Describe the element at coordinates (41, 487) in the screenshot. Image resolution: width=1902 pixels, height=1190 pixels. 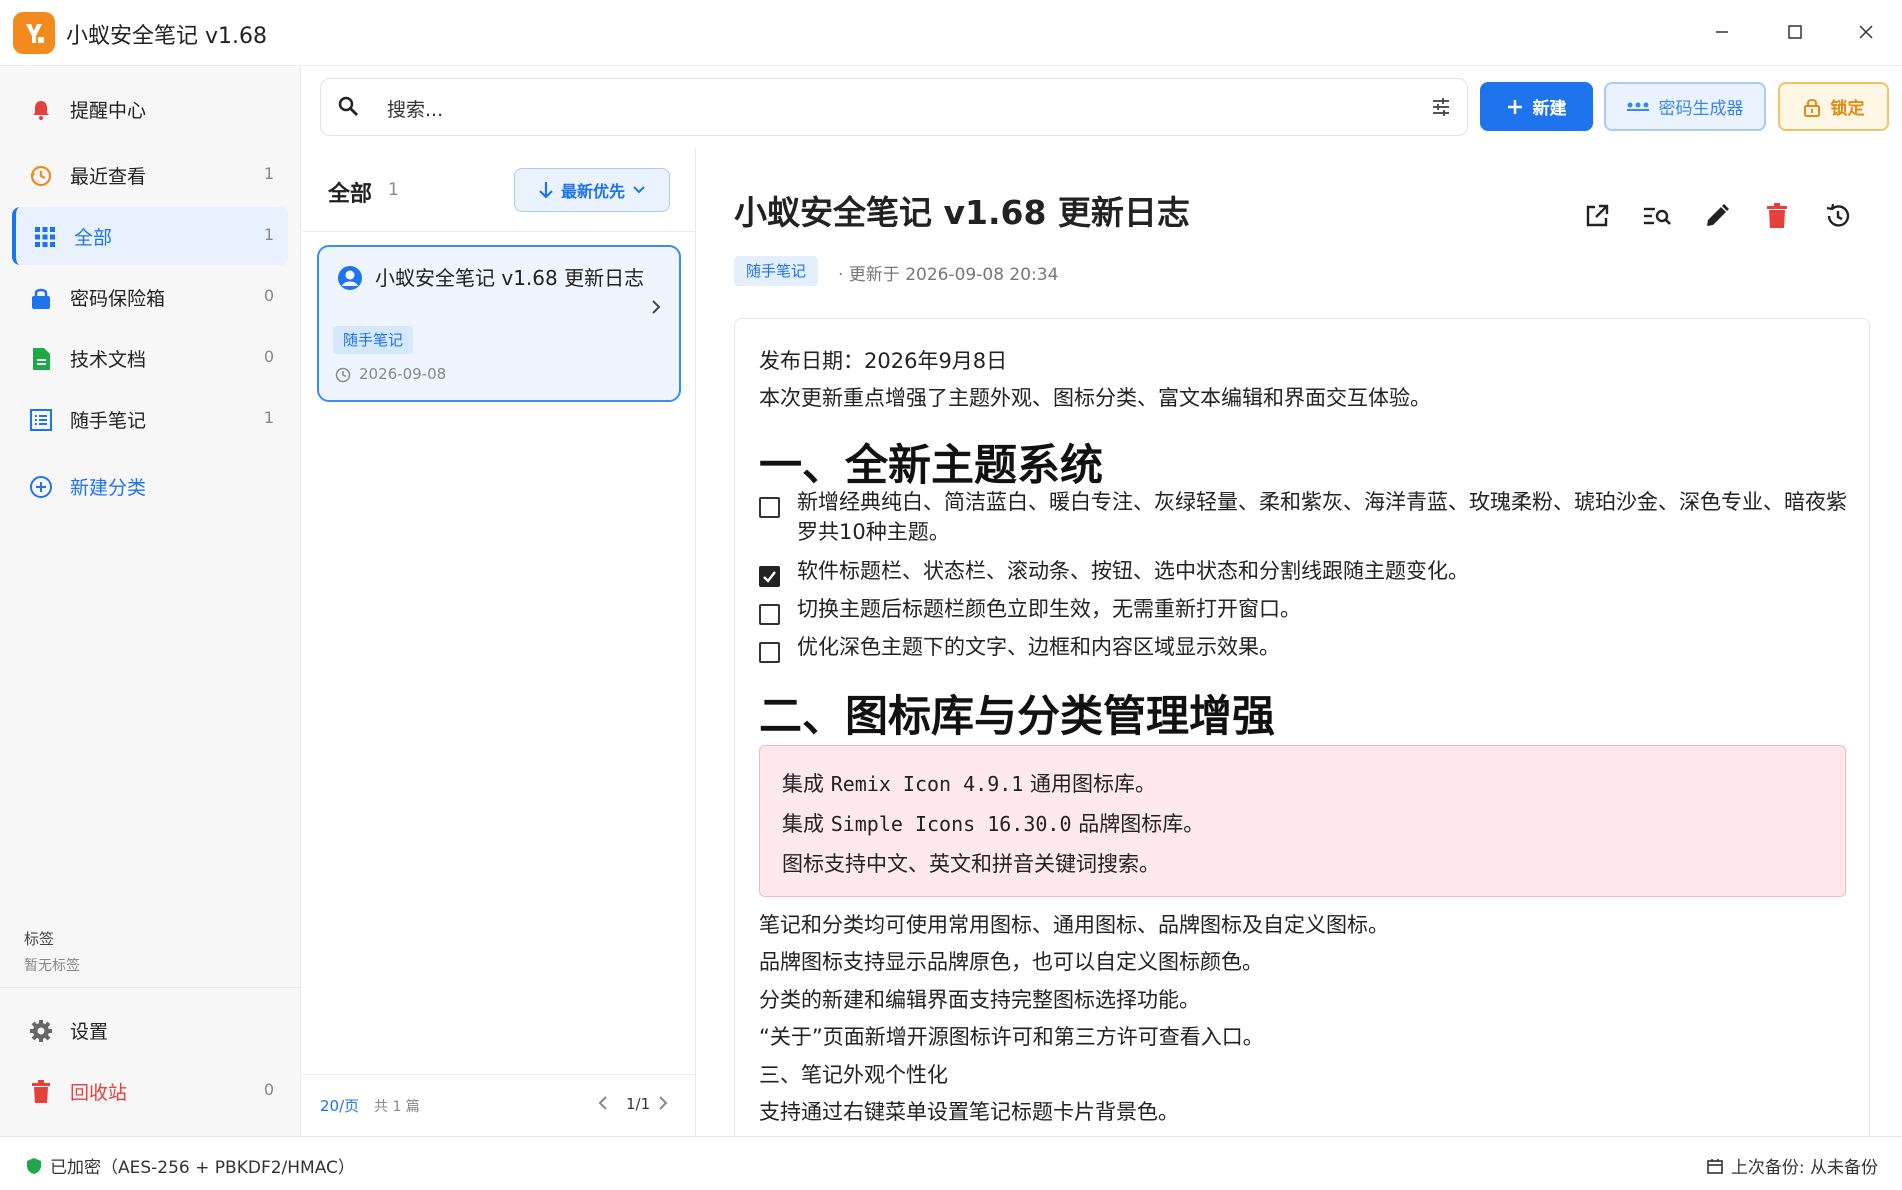
I see `add-circle-icon` at that location.